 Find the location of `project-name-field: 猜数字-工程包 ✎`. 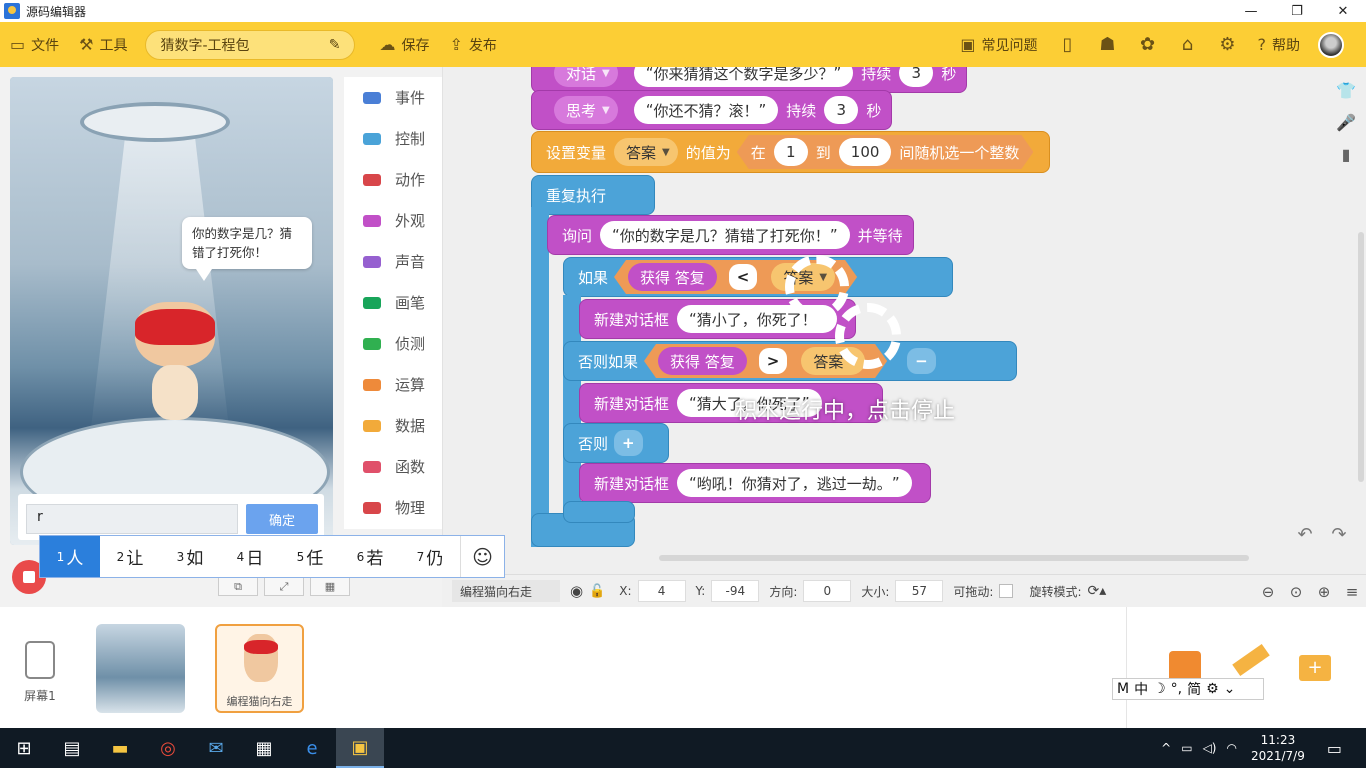

project-name-field: 猜数字-工程包 ✎ is located at coordinates (250, 44).